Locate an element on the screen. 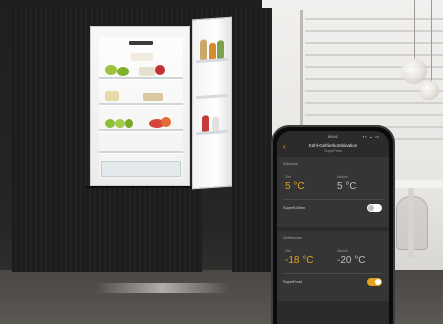 The image size is (443, 324). floor-light is located at coordinates (162, 288).